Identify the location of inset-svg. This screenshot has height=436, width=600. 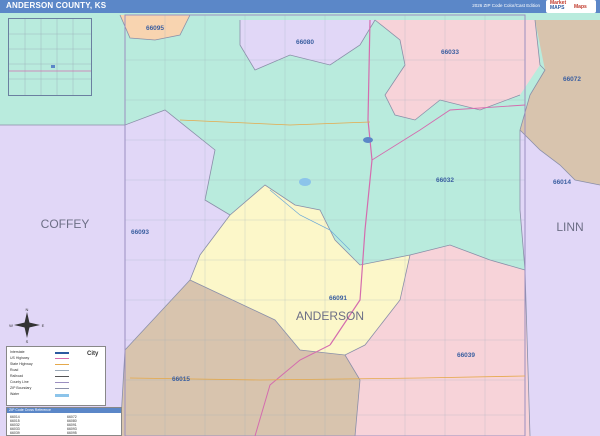
(50, 57).